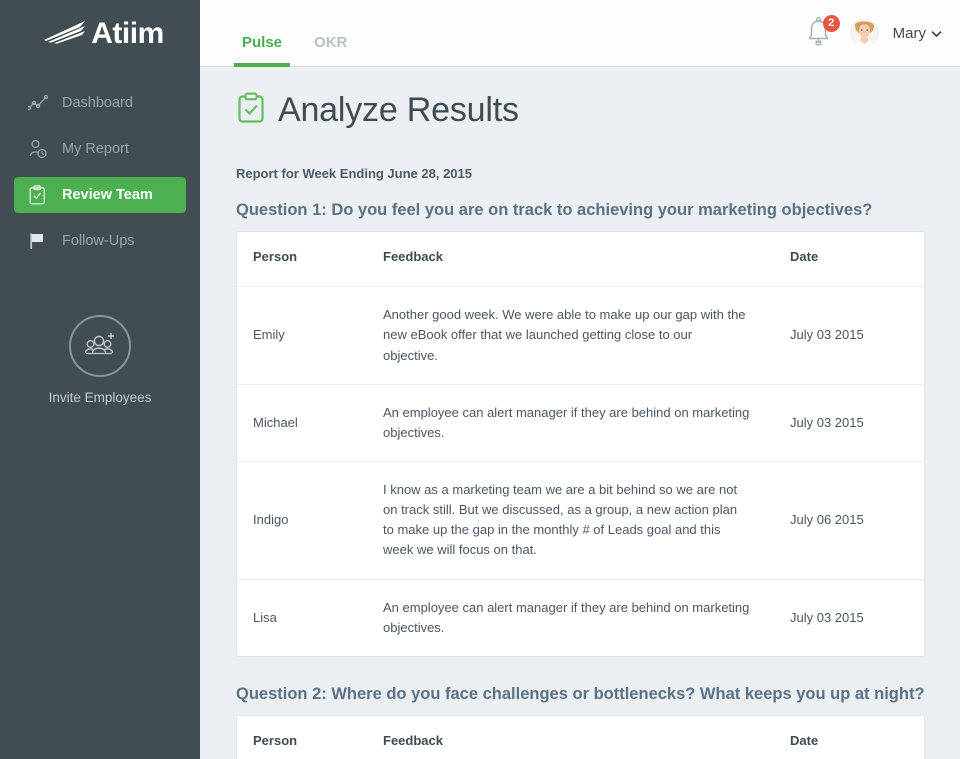 The image size is (960, 759). I want to click on tab-pulse: Pulse, so click(262, 50).